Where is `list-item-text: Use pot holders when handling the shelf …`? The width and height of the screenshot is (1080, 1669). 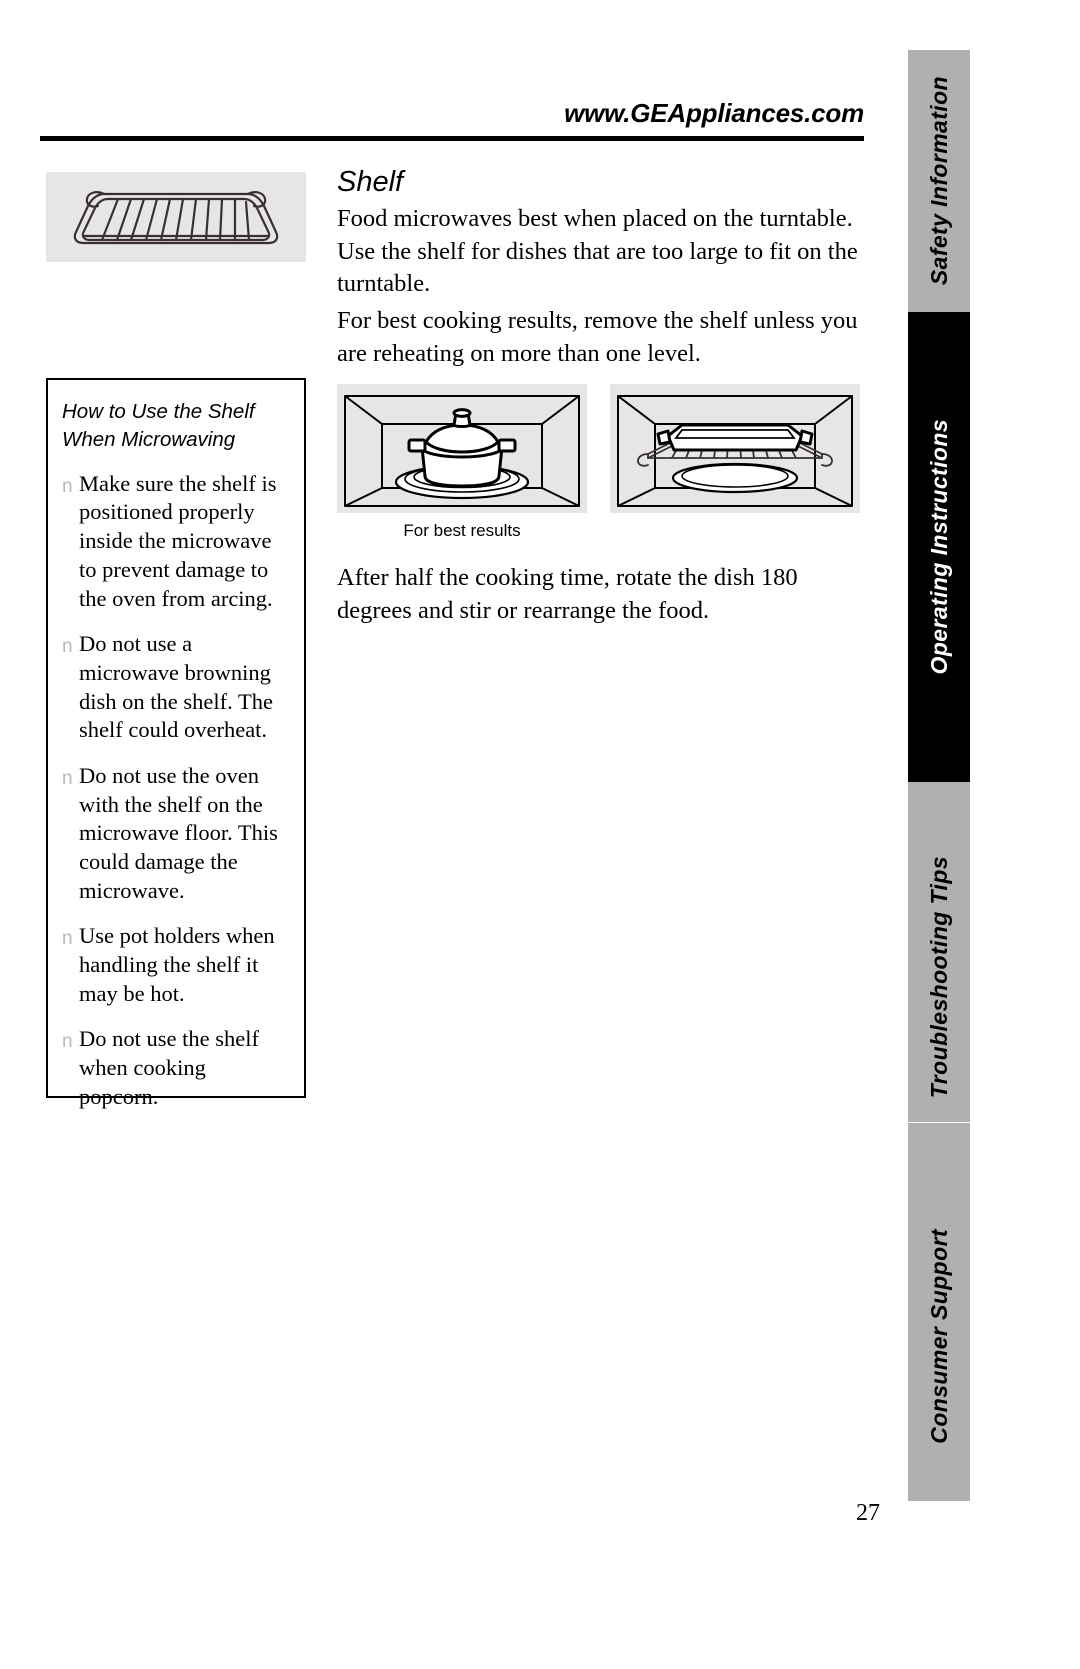 list-item-text: Use pot holders when handling the shelf … is located at coordinates (177, 964).